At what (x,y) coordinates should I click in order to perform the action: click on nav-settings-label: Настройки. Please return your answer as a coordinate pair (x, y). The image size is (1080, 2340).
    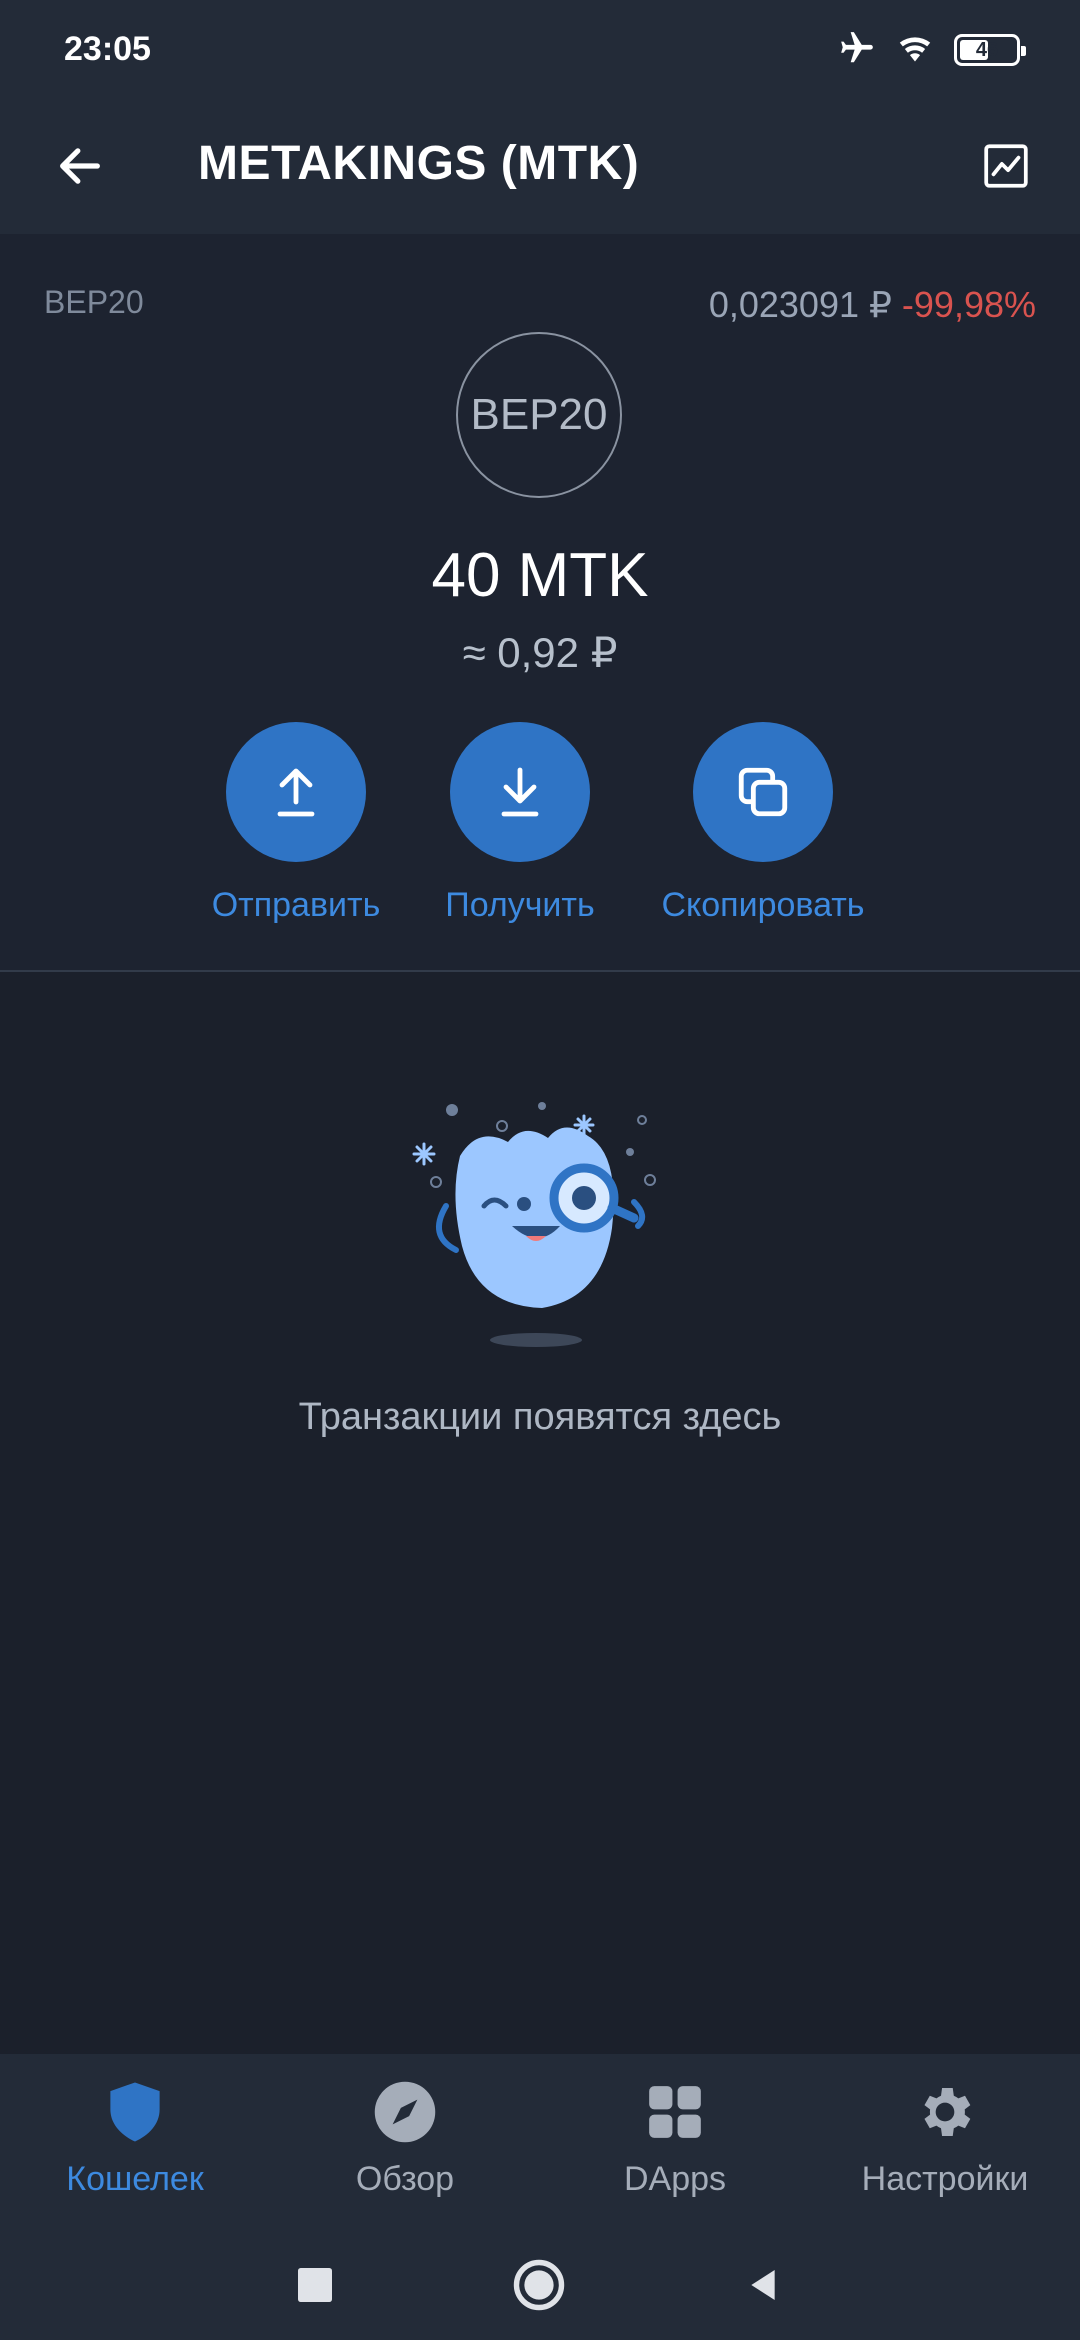
    Looking at the image, I should click on (945, 2179).